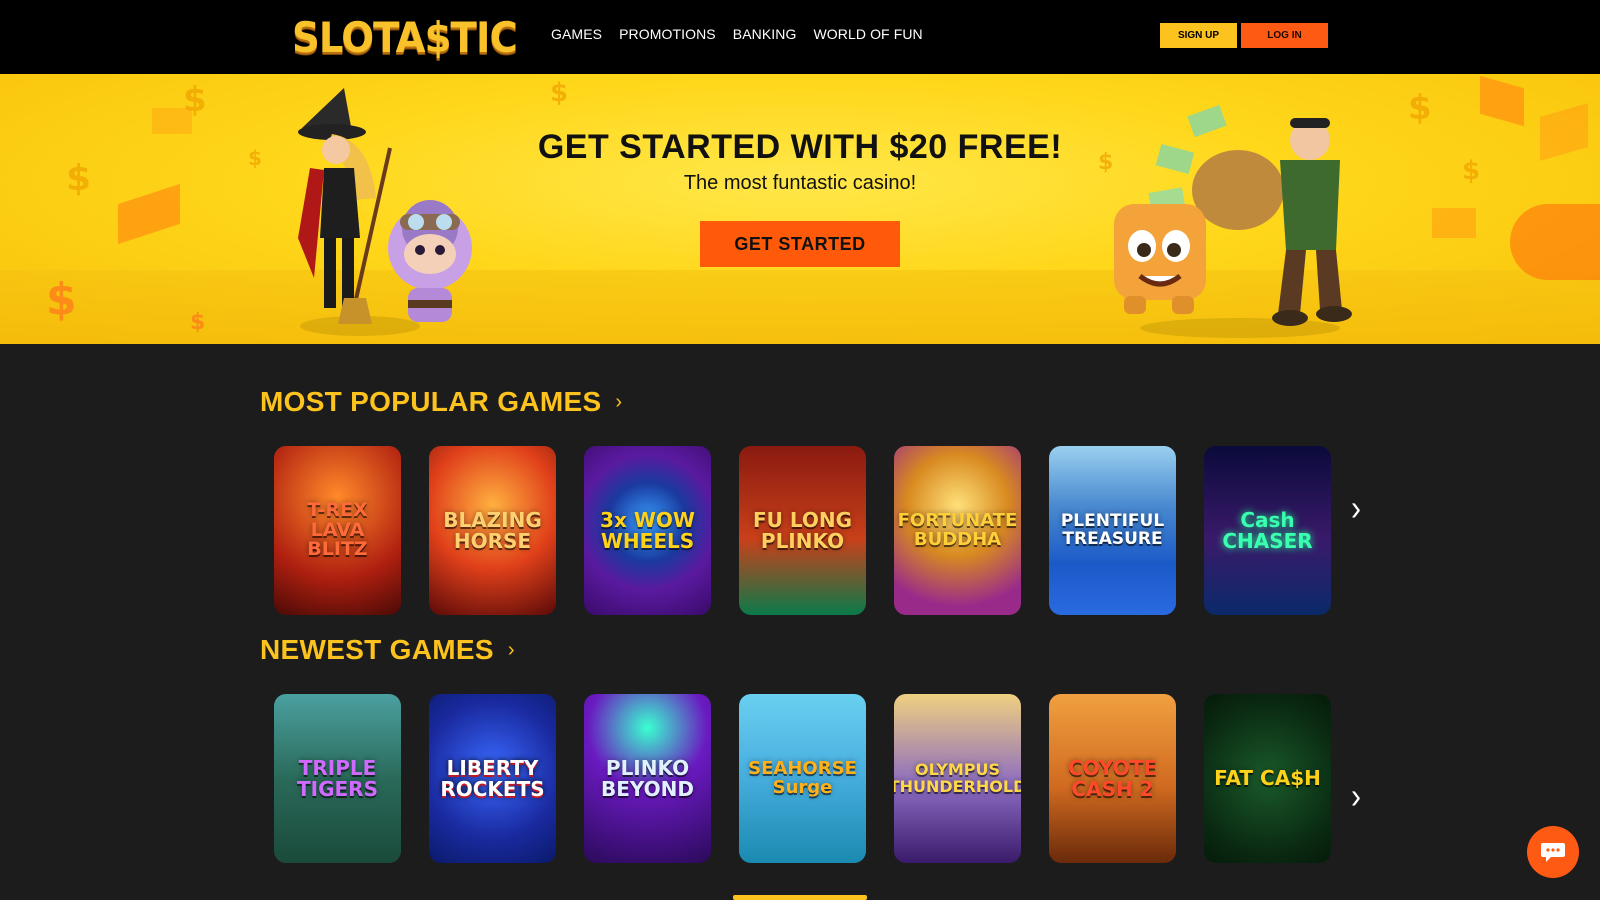  What do you see at coordinates (405, 37) in the screenshot?
I see `logo-text: SLOTA$TIC` at bounding box center [405, 37].